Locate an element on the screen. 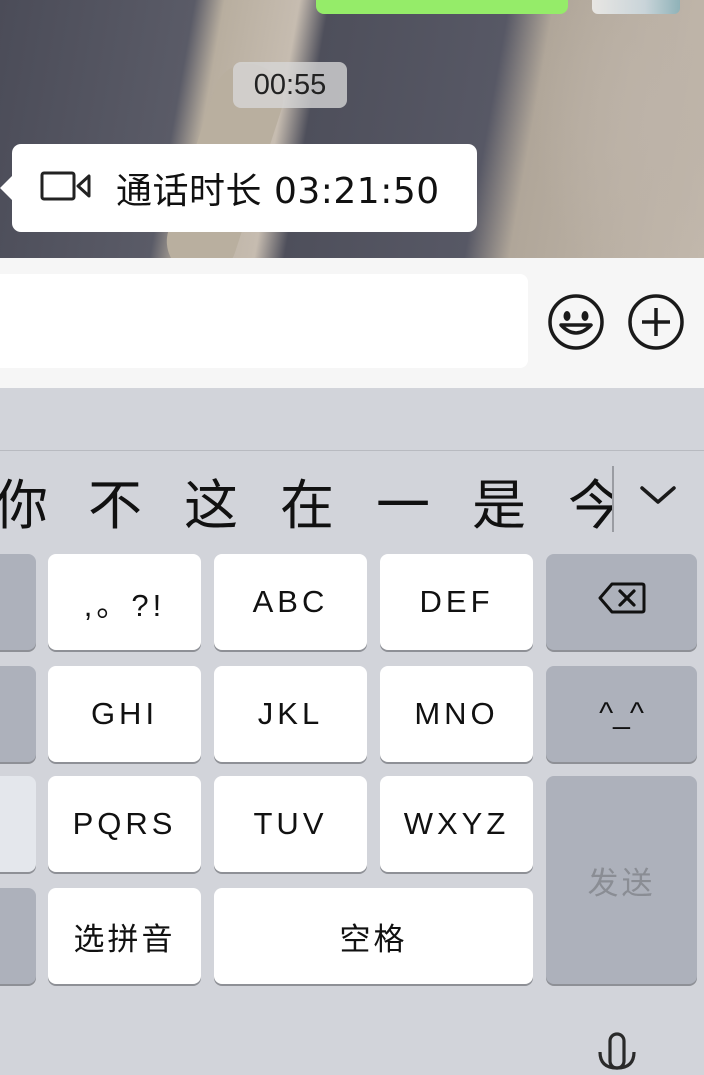 The height and width of the screenshot is (1075, 704). call-record-bubble: 通话时长 03:21:50 is located at coordinates (238, 188).